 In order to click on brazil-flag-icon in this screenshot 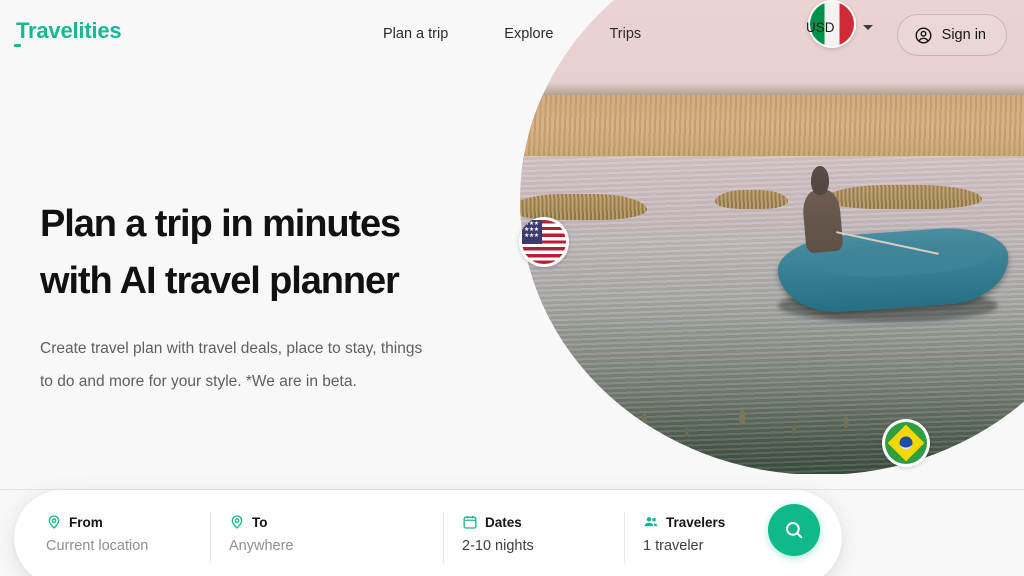, I will do `click(906, 443)`.